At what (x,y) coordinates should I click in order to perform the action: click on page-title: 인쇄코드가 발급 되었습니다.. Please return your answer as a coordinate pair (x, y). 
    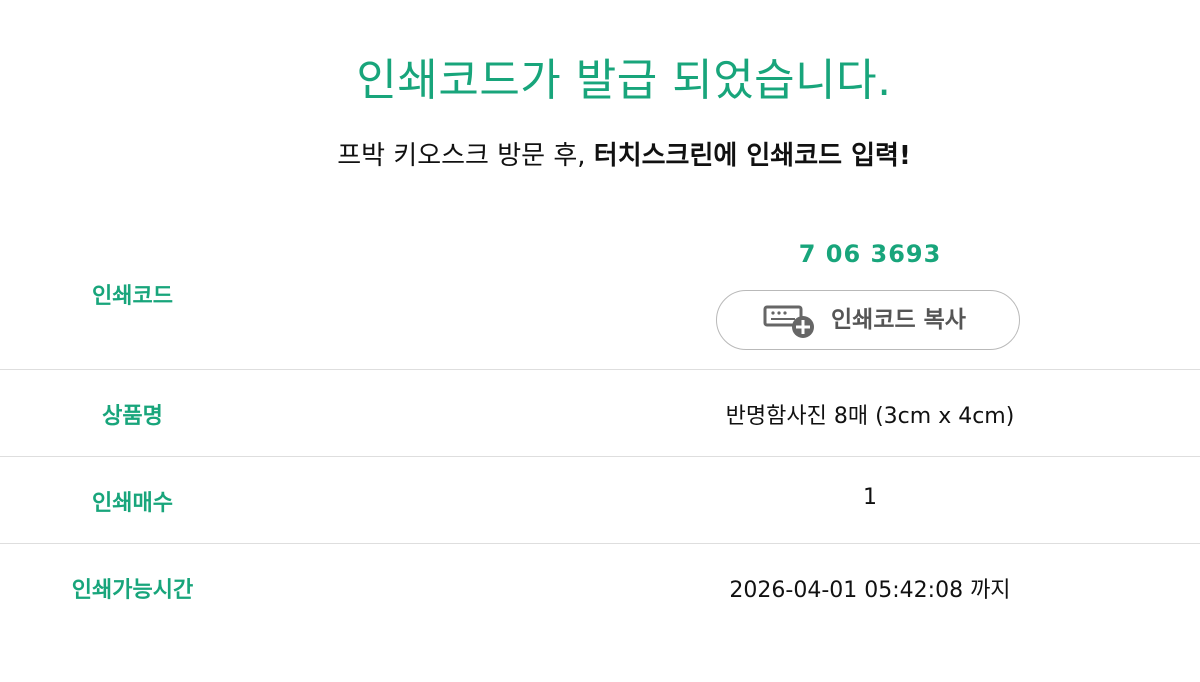
    Looking at the image, I should click on (624, 80).